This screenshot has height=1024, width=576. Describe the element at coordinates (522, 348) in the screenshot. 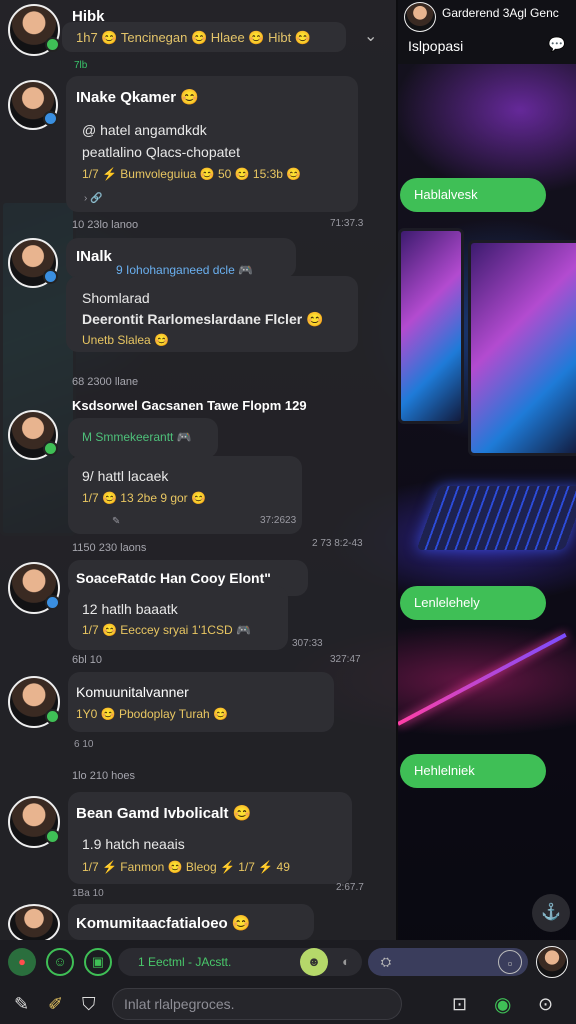

I see `monitor-right-image` at that location.